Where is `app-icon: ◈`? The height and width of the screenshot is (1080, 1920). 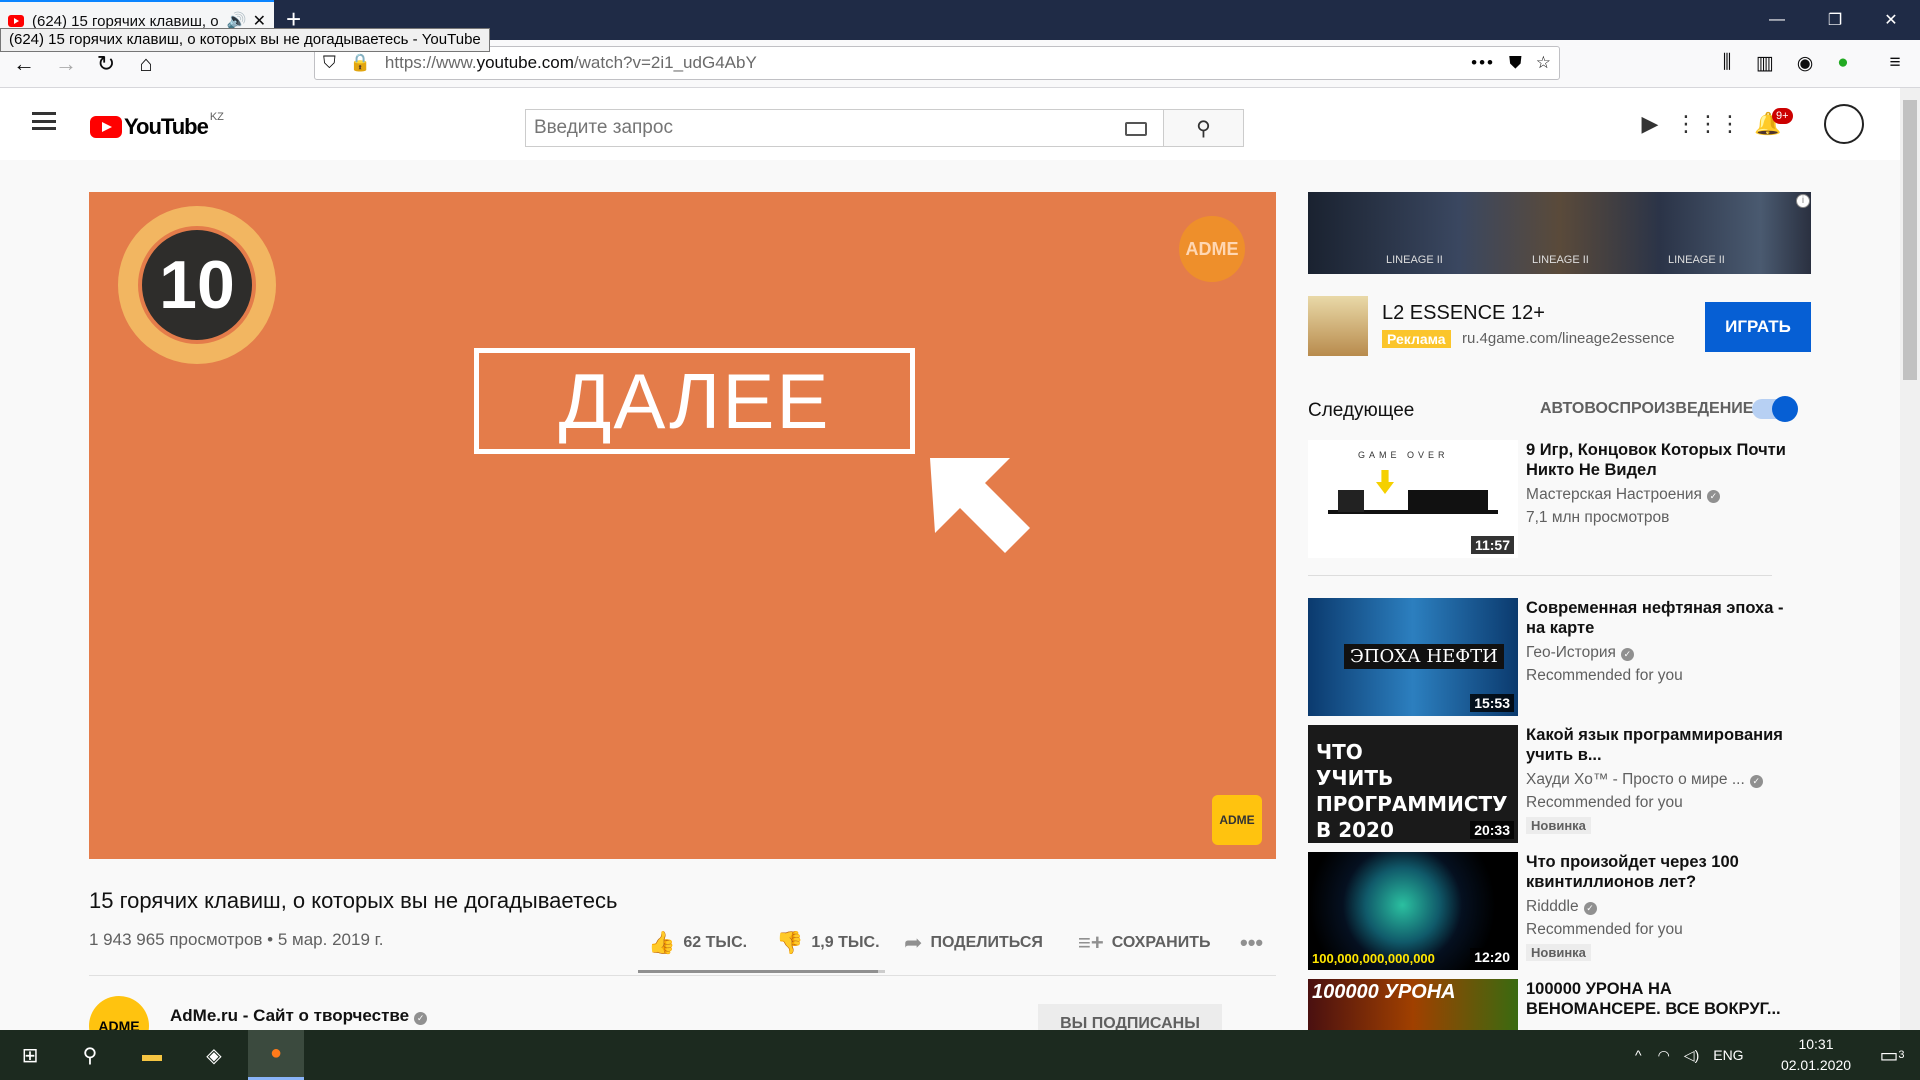 app-icon: ◈ is located at coordinates (214, 1055).